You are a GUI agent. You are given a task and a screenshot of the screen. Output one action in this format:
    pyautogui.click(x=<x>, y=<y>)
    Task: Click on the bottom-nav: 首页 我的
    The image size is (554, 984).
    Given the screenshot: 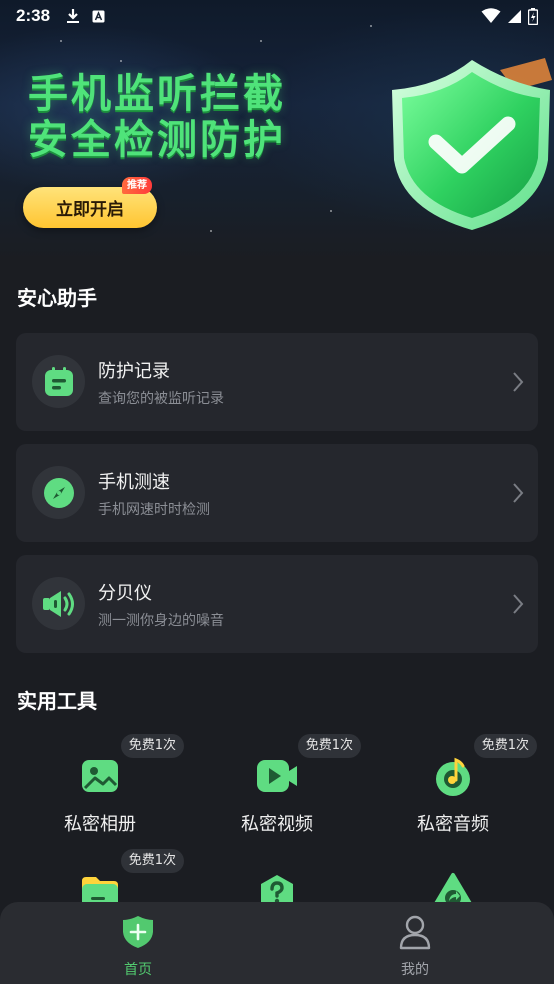 What is the action you would take?
    pyautogui.click(x=277, y=943)
    